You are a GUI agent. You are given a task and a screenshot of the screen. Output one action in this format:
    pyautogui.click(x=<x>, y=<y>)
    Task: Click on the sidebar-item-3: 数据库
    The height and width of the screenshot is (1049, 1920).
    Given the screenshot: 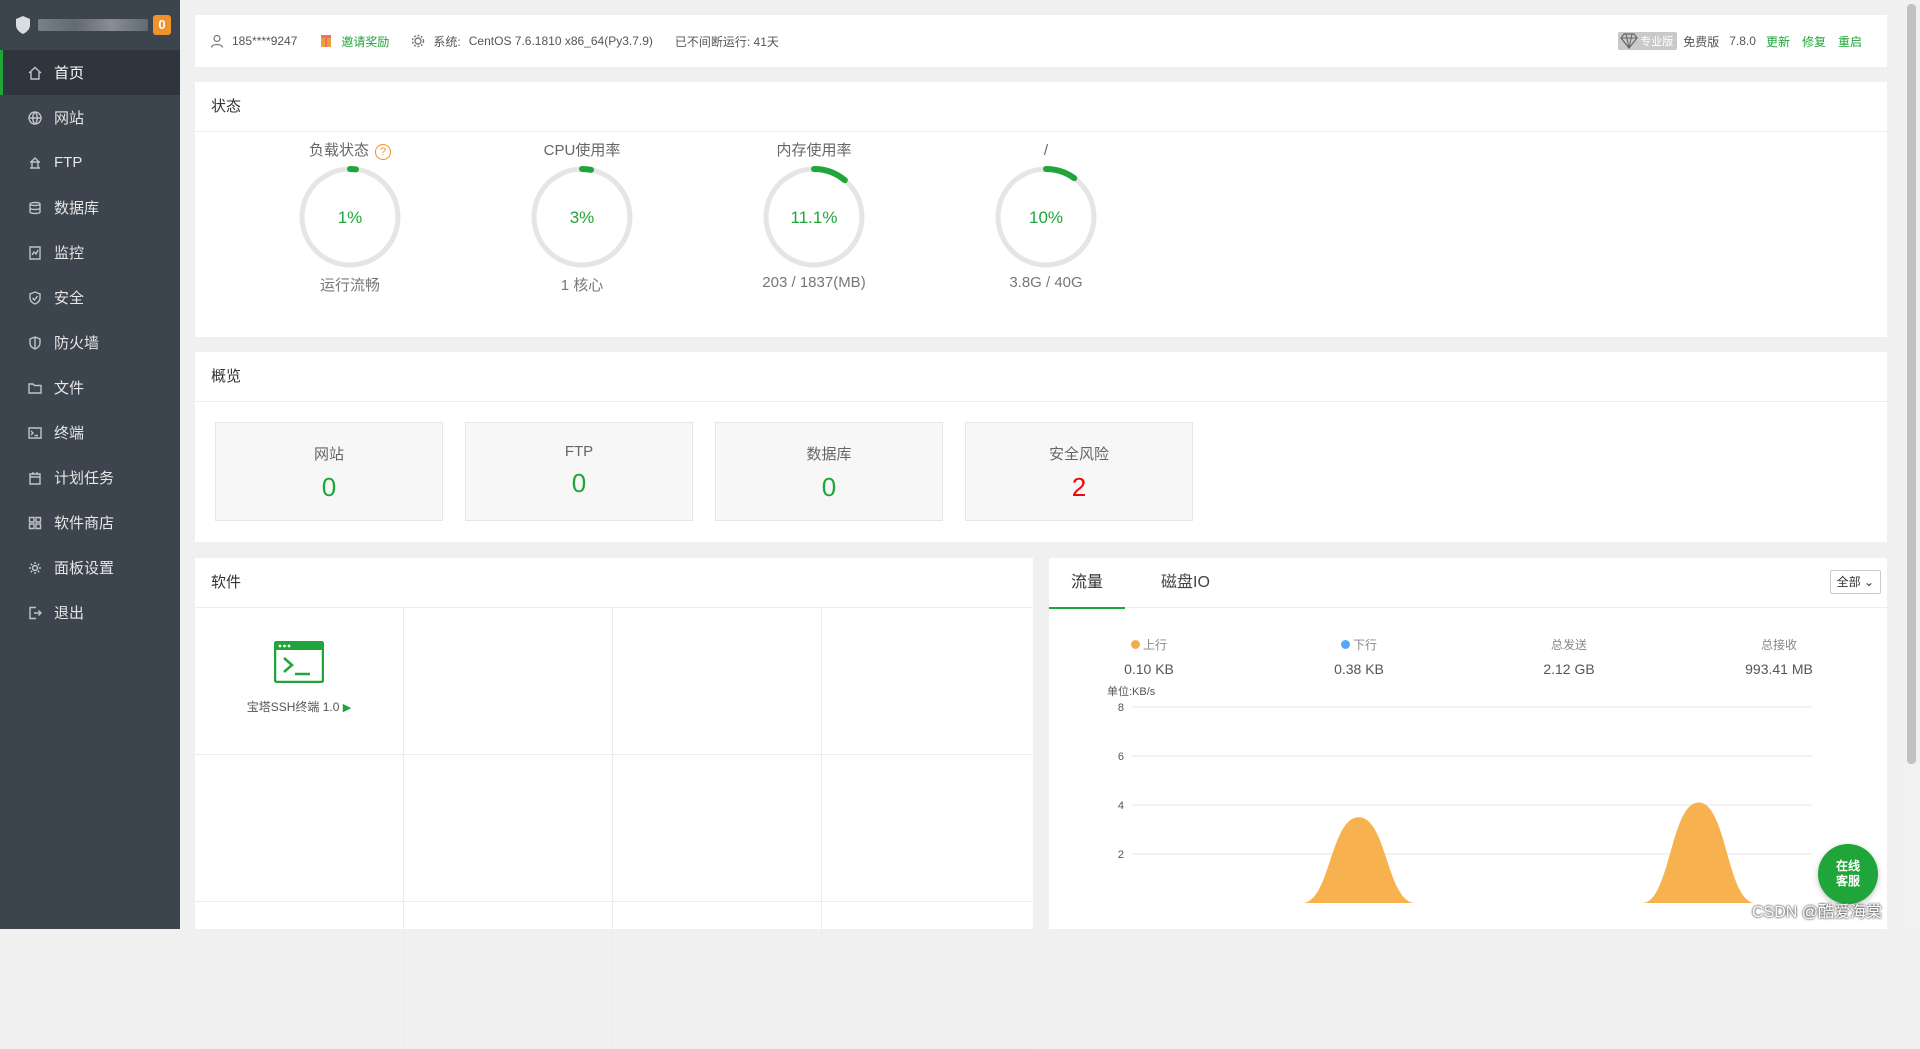 What is the action you would take?
    pyautogui.click(x=90, y=207)
    